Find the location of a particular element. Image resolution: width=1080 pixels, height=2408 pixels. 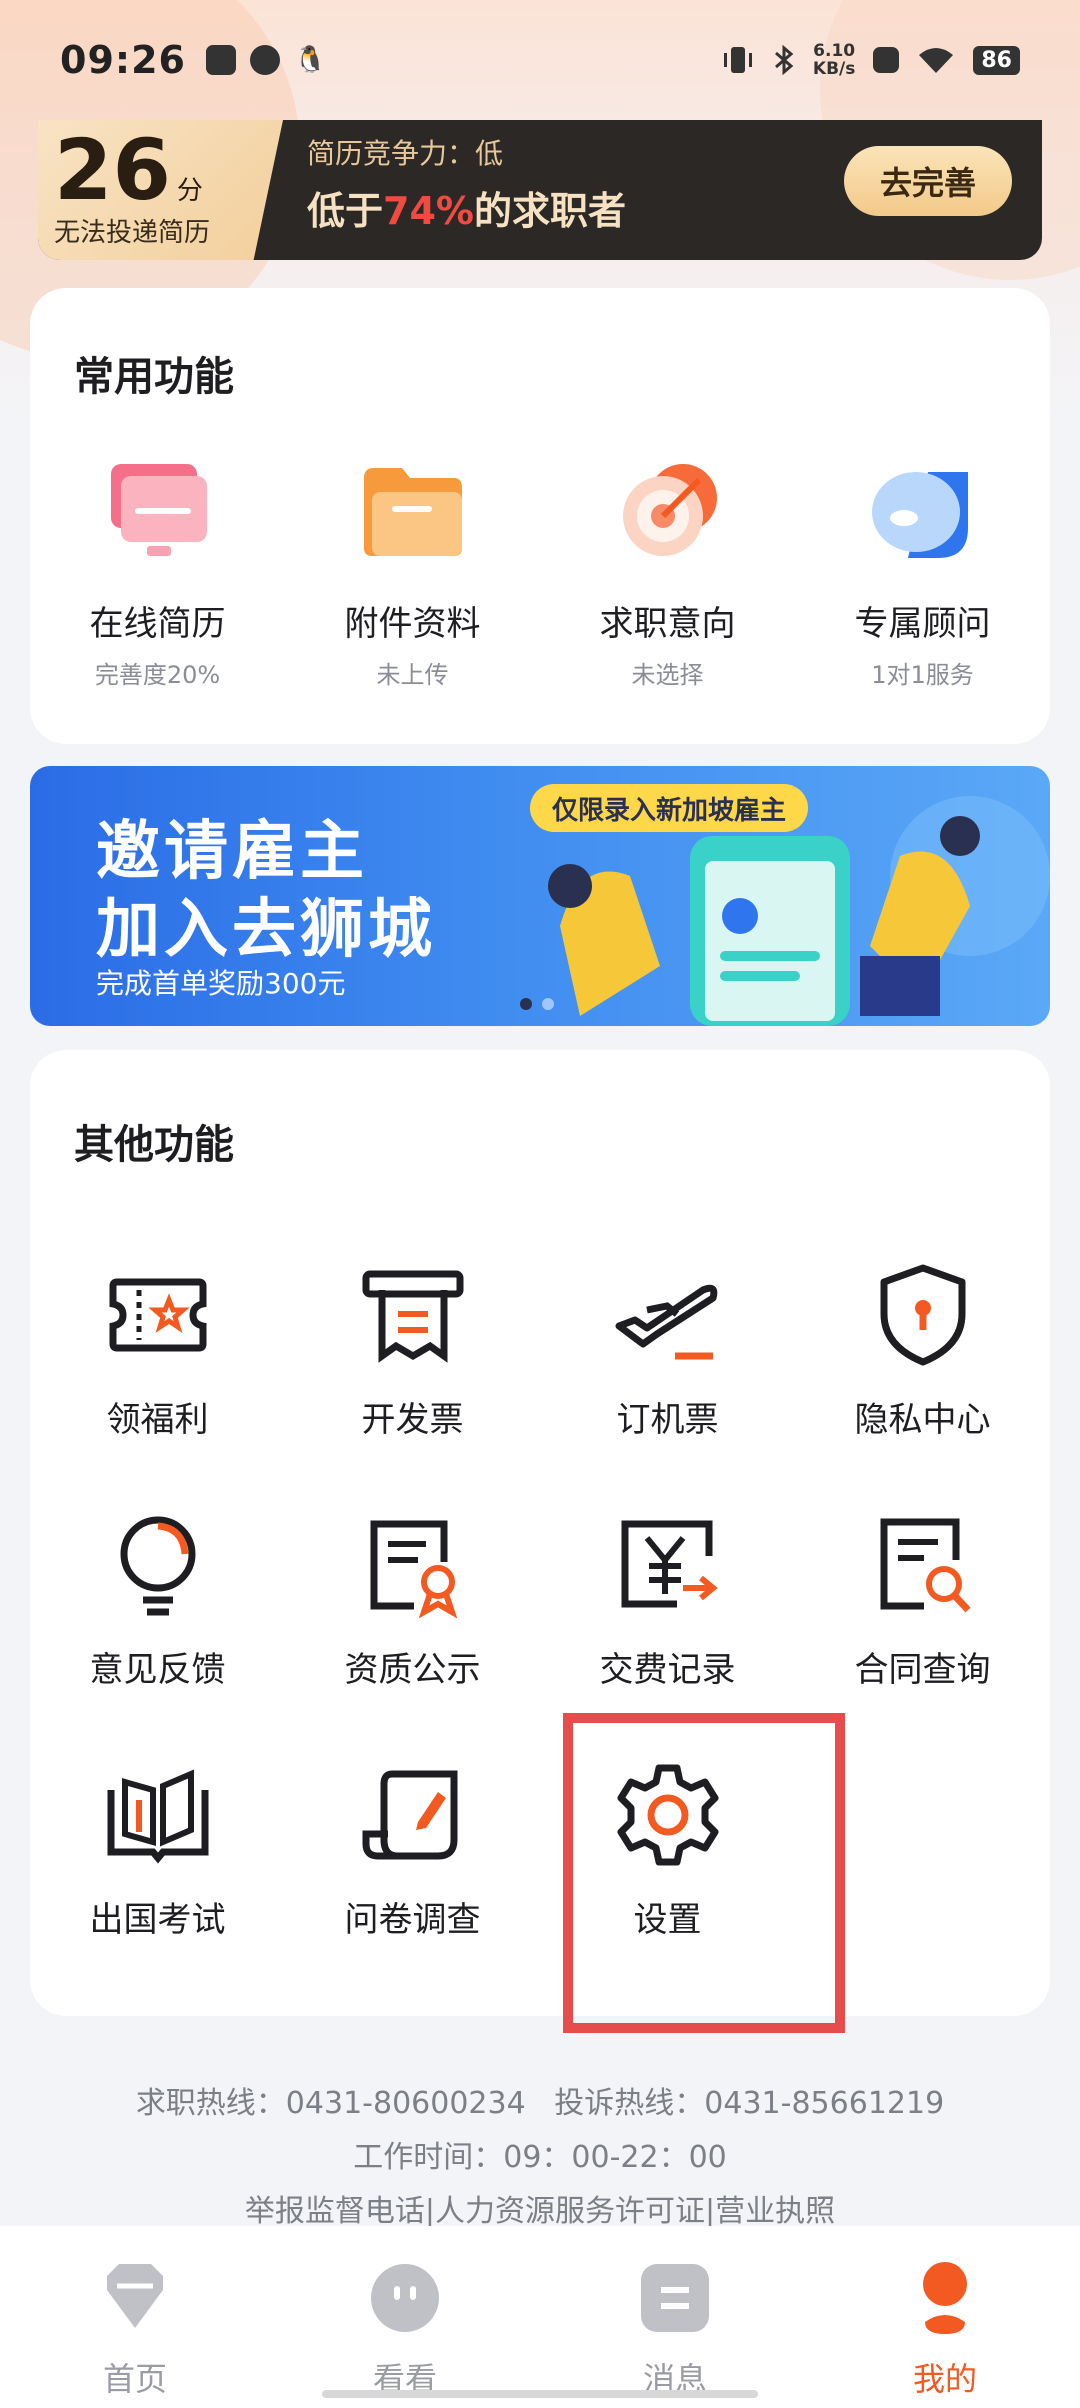

common-item-attachments: 附件资料 未上传 is located at coordinates (412, 574).